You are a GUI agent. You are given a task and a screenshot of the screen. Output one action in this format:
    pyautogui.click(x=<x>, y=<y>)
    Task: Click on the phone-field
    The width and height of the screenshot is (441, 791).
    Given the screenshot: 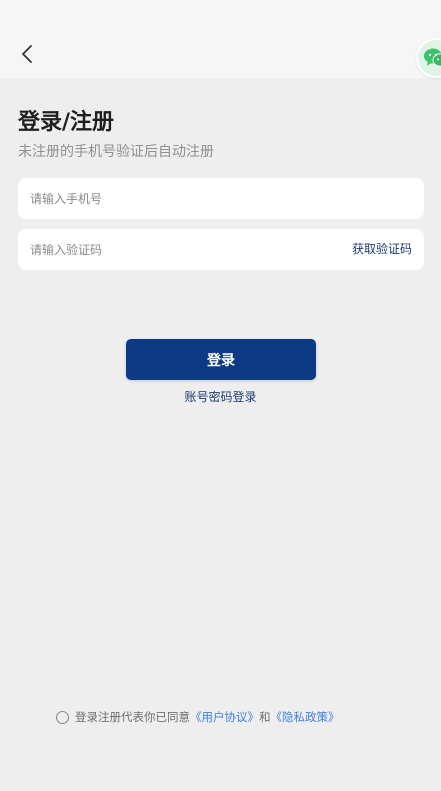 What is the action you would take?
    pyautogui.click(x=221, y=198)
    